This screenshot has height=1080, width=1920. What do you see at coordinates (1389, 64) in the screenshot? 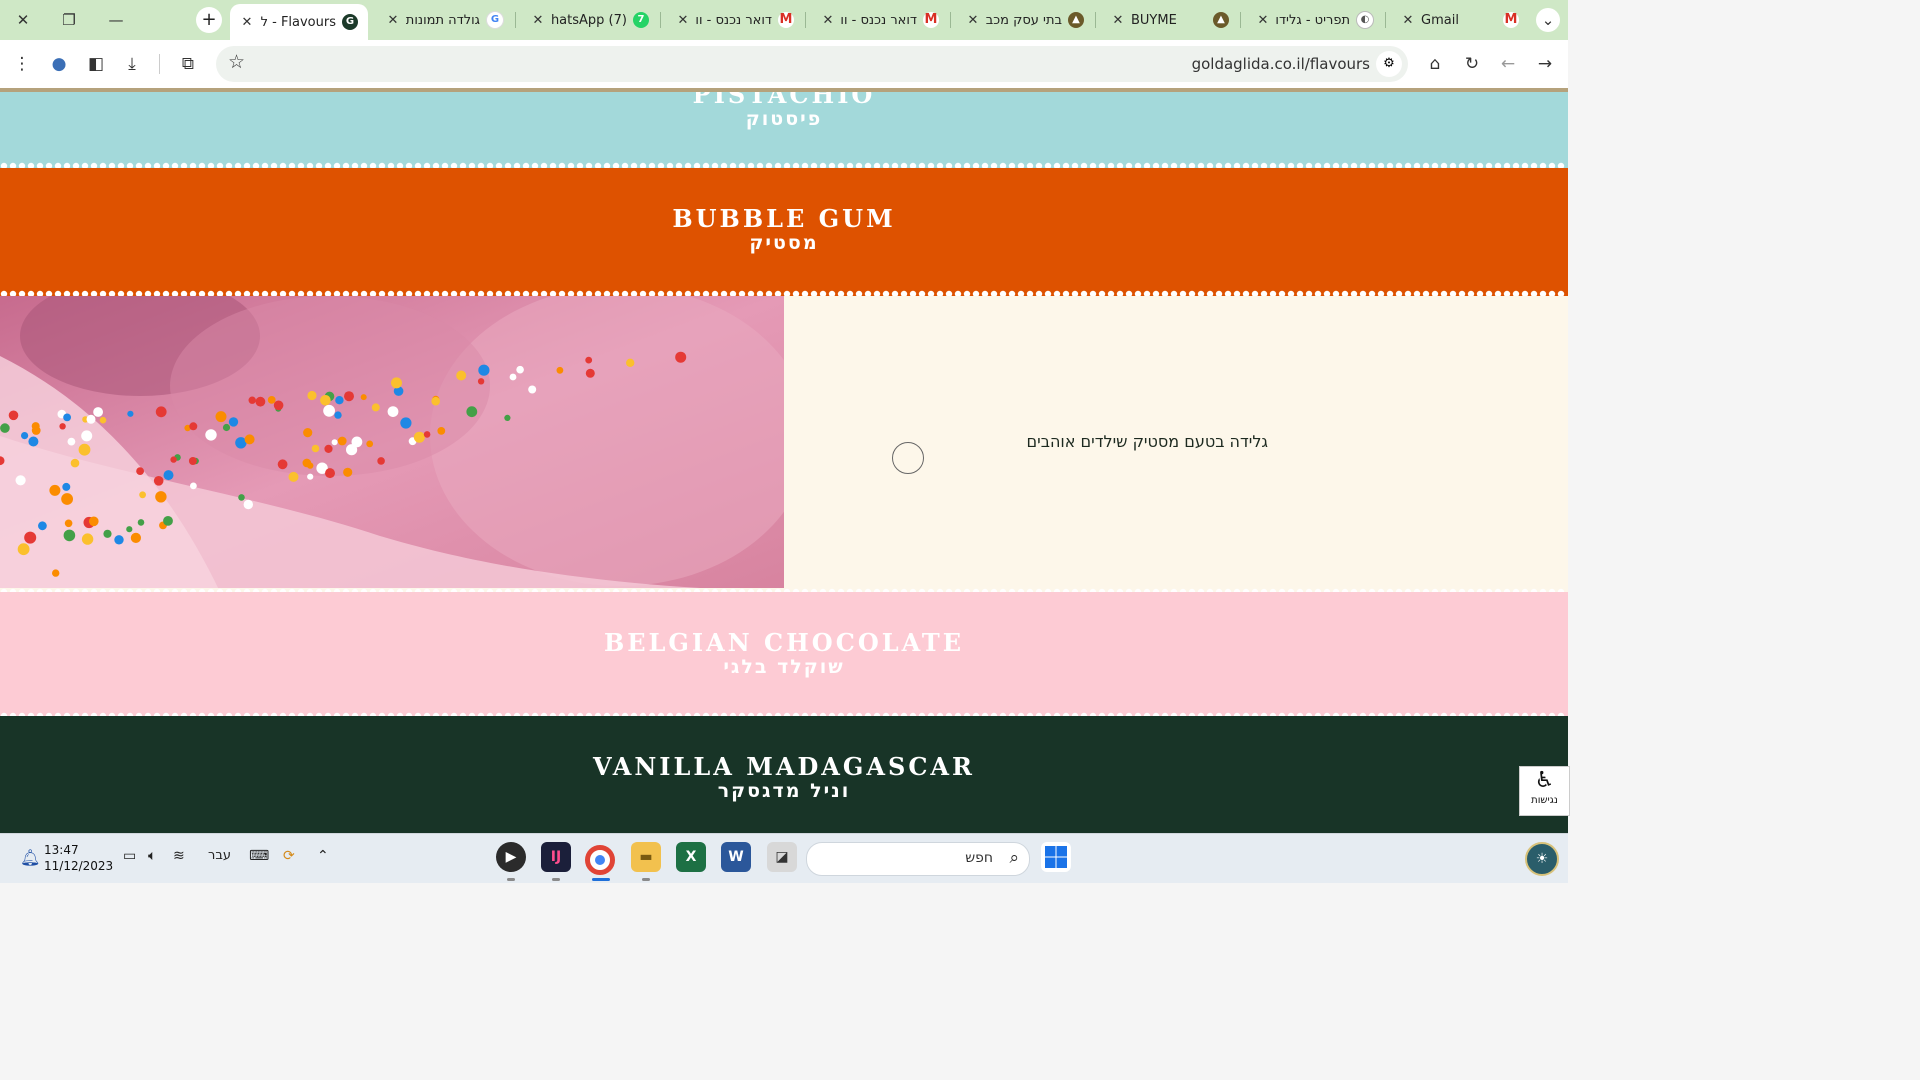
I see `site-settings-icon: ⚙` at bounding box center [1389, 64].